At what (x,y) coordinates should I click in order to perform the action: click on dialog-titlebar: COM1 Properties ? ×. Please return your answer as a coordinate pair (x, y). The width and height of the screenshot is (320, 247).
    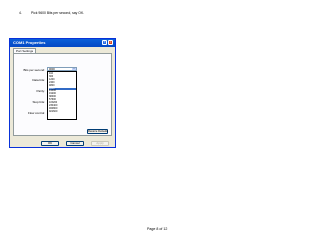
    Looking at the image, I should click on (62, 43).